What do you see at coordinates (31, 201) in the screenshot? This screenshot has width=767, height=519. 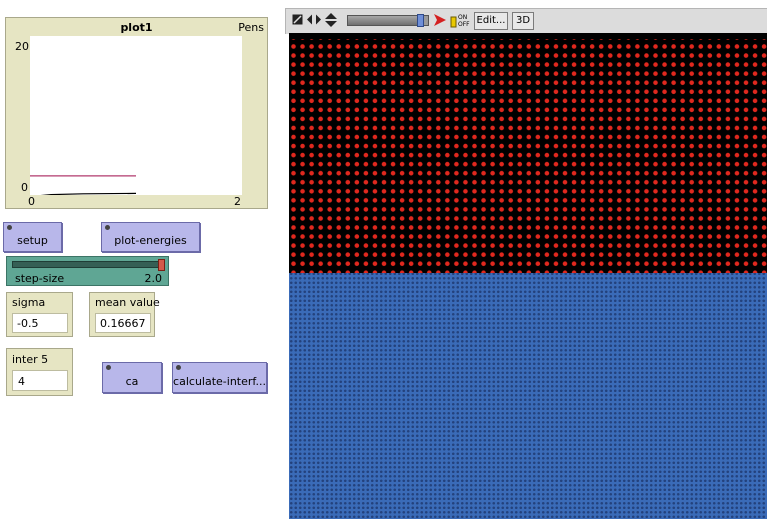 I see `plot-x-min: 0` at bounding box center [31, 201].